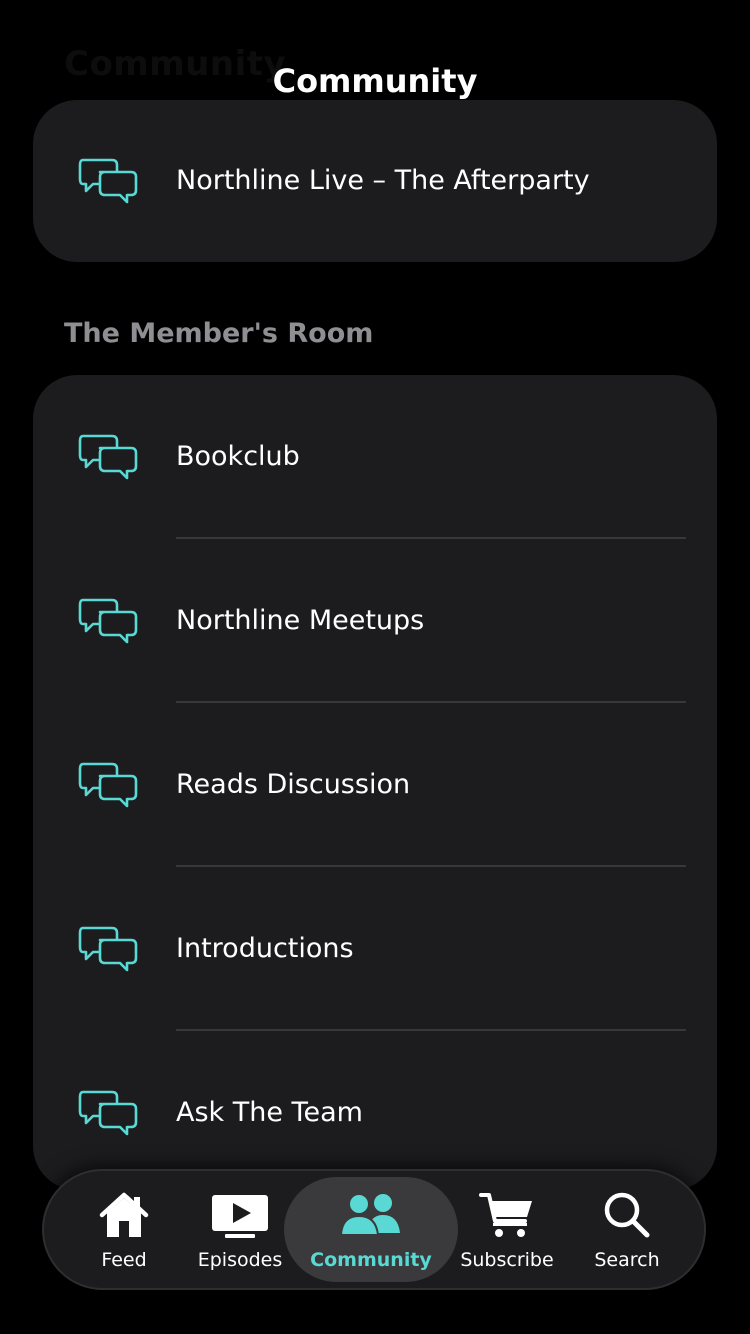 The height and width of the screenshot is (1334, 750). I want to click on list-item-reads-discussion: Reads Discussion, so click(375, 785).